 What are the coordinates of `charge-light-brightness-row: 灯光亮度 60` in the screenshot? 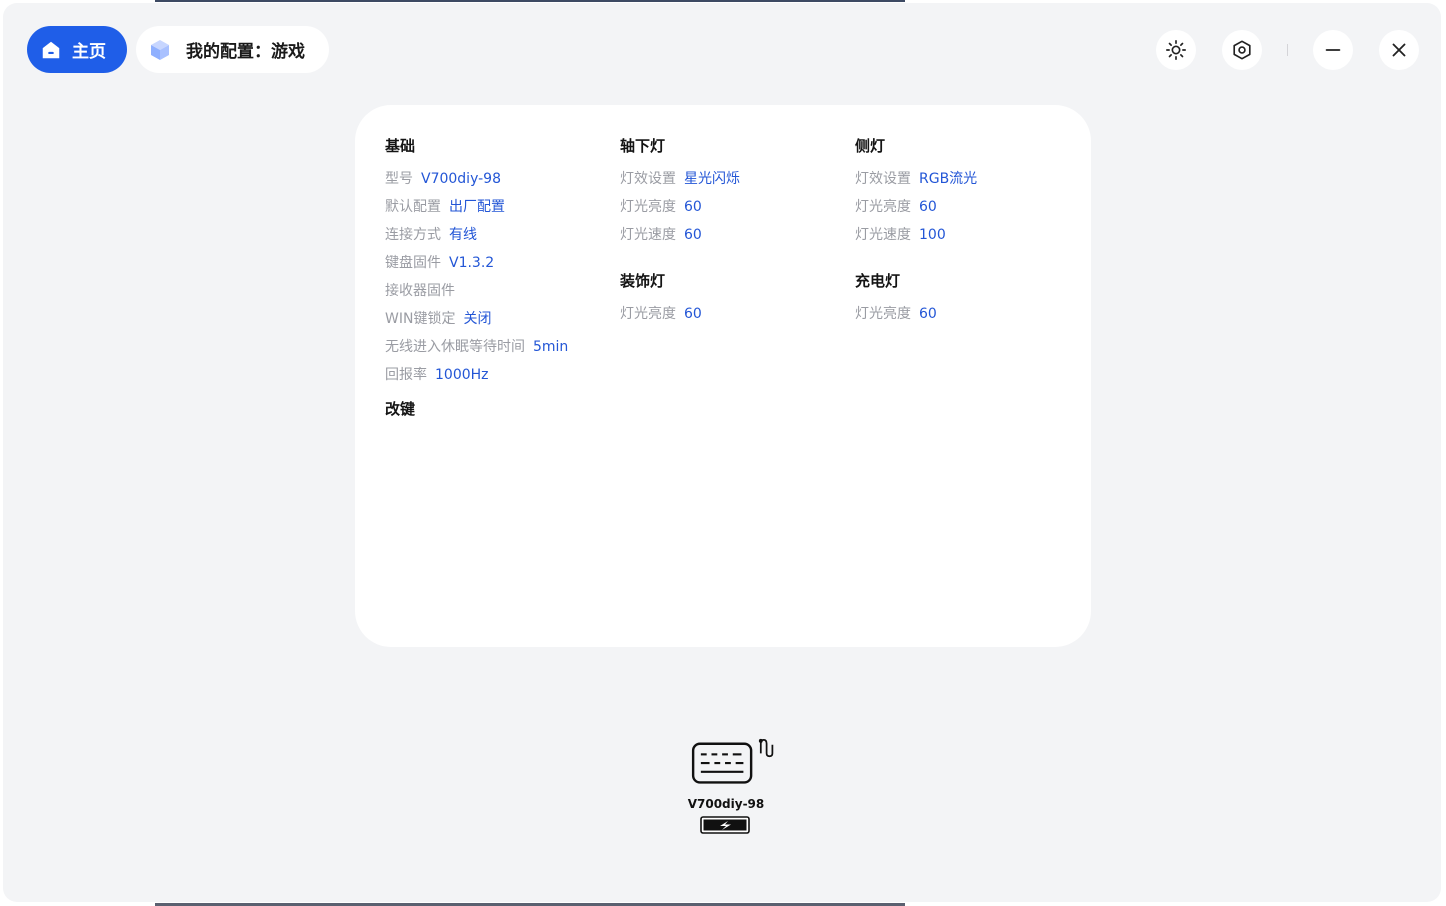 It's located at (896, 314).